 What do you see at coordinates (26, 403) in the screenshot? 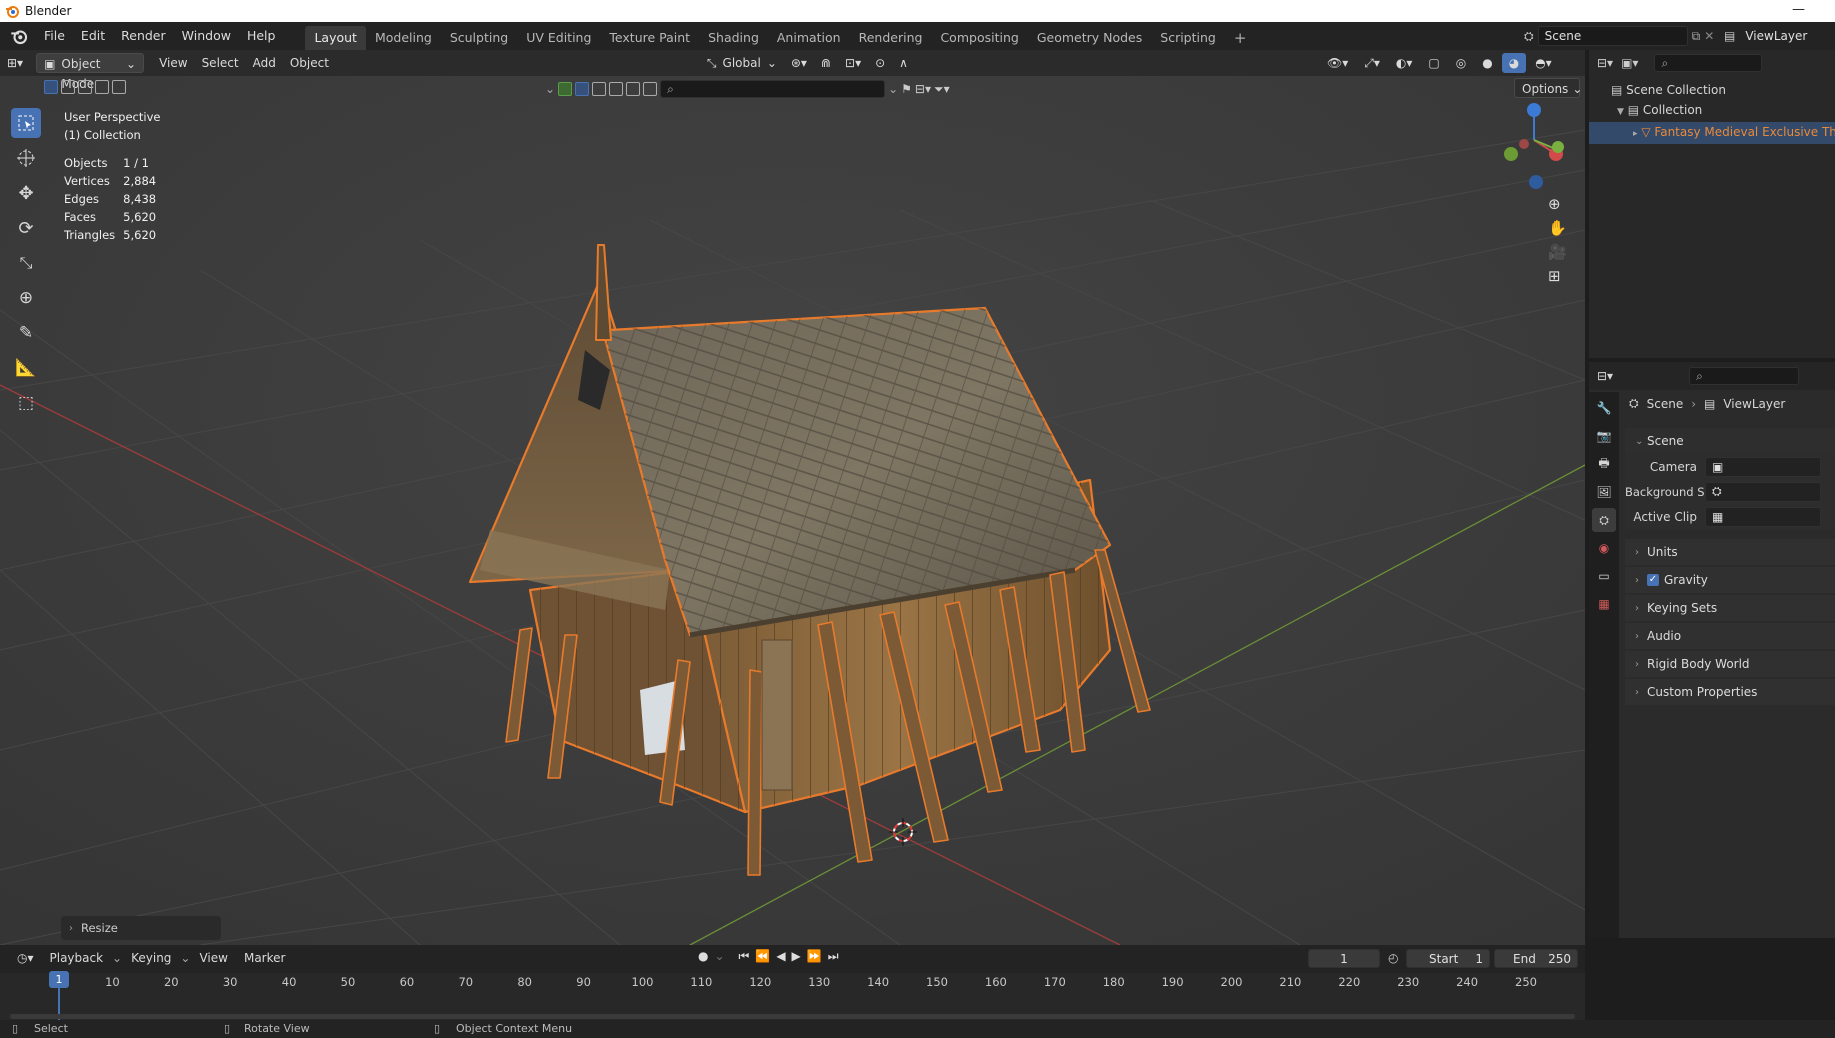
I see `add-cube-tool: ⬚` at bounding box center [26, 403].